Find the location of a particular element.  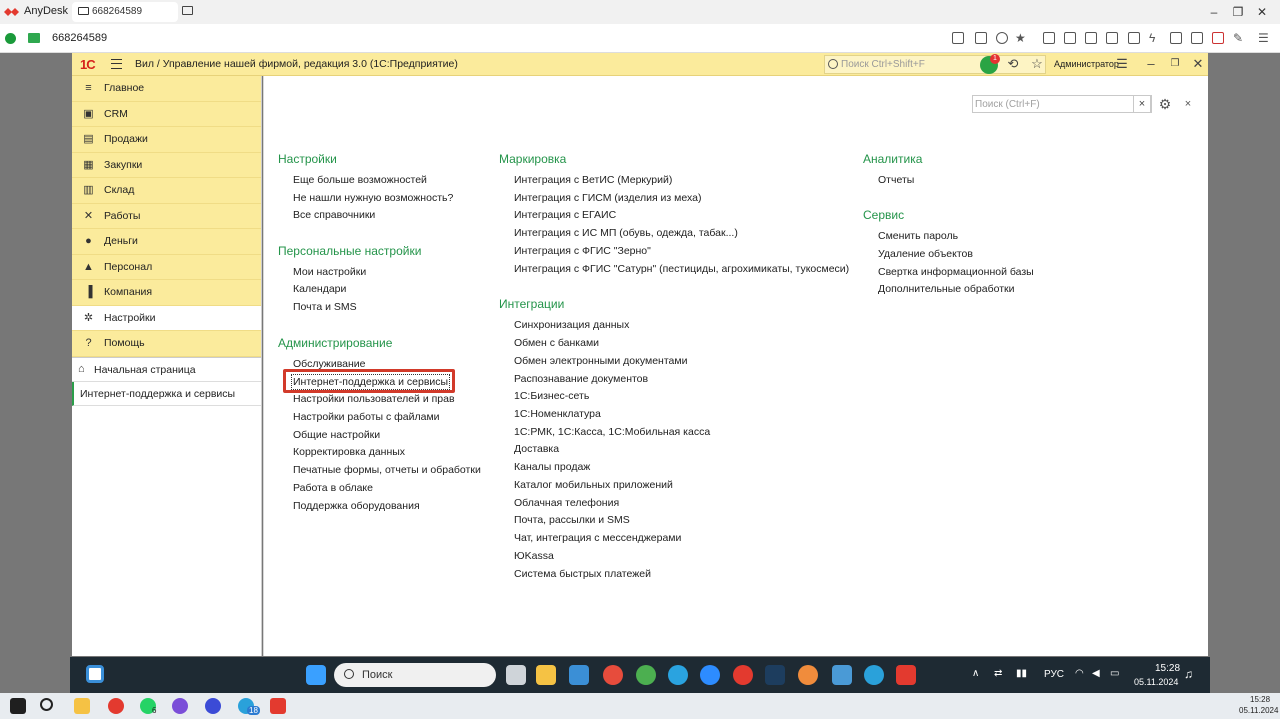

settings-menu-icon: ☰ is located at coordinates (1122, 64).